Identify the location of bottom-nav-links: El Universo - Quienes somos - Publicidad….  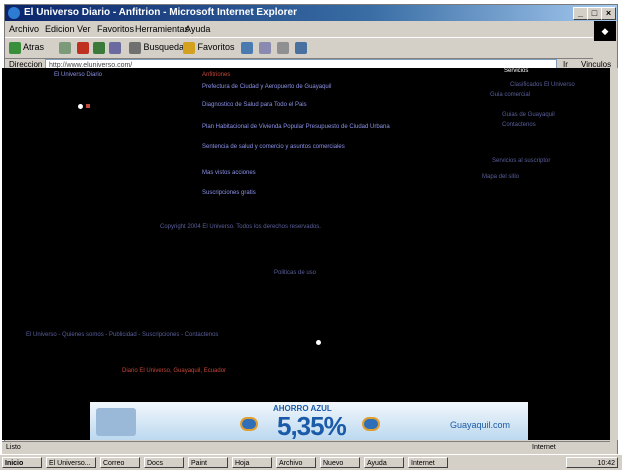
(122, 335).